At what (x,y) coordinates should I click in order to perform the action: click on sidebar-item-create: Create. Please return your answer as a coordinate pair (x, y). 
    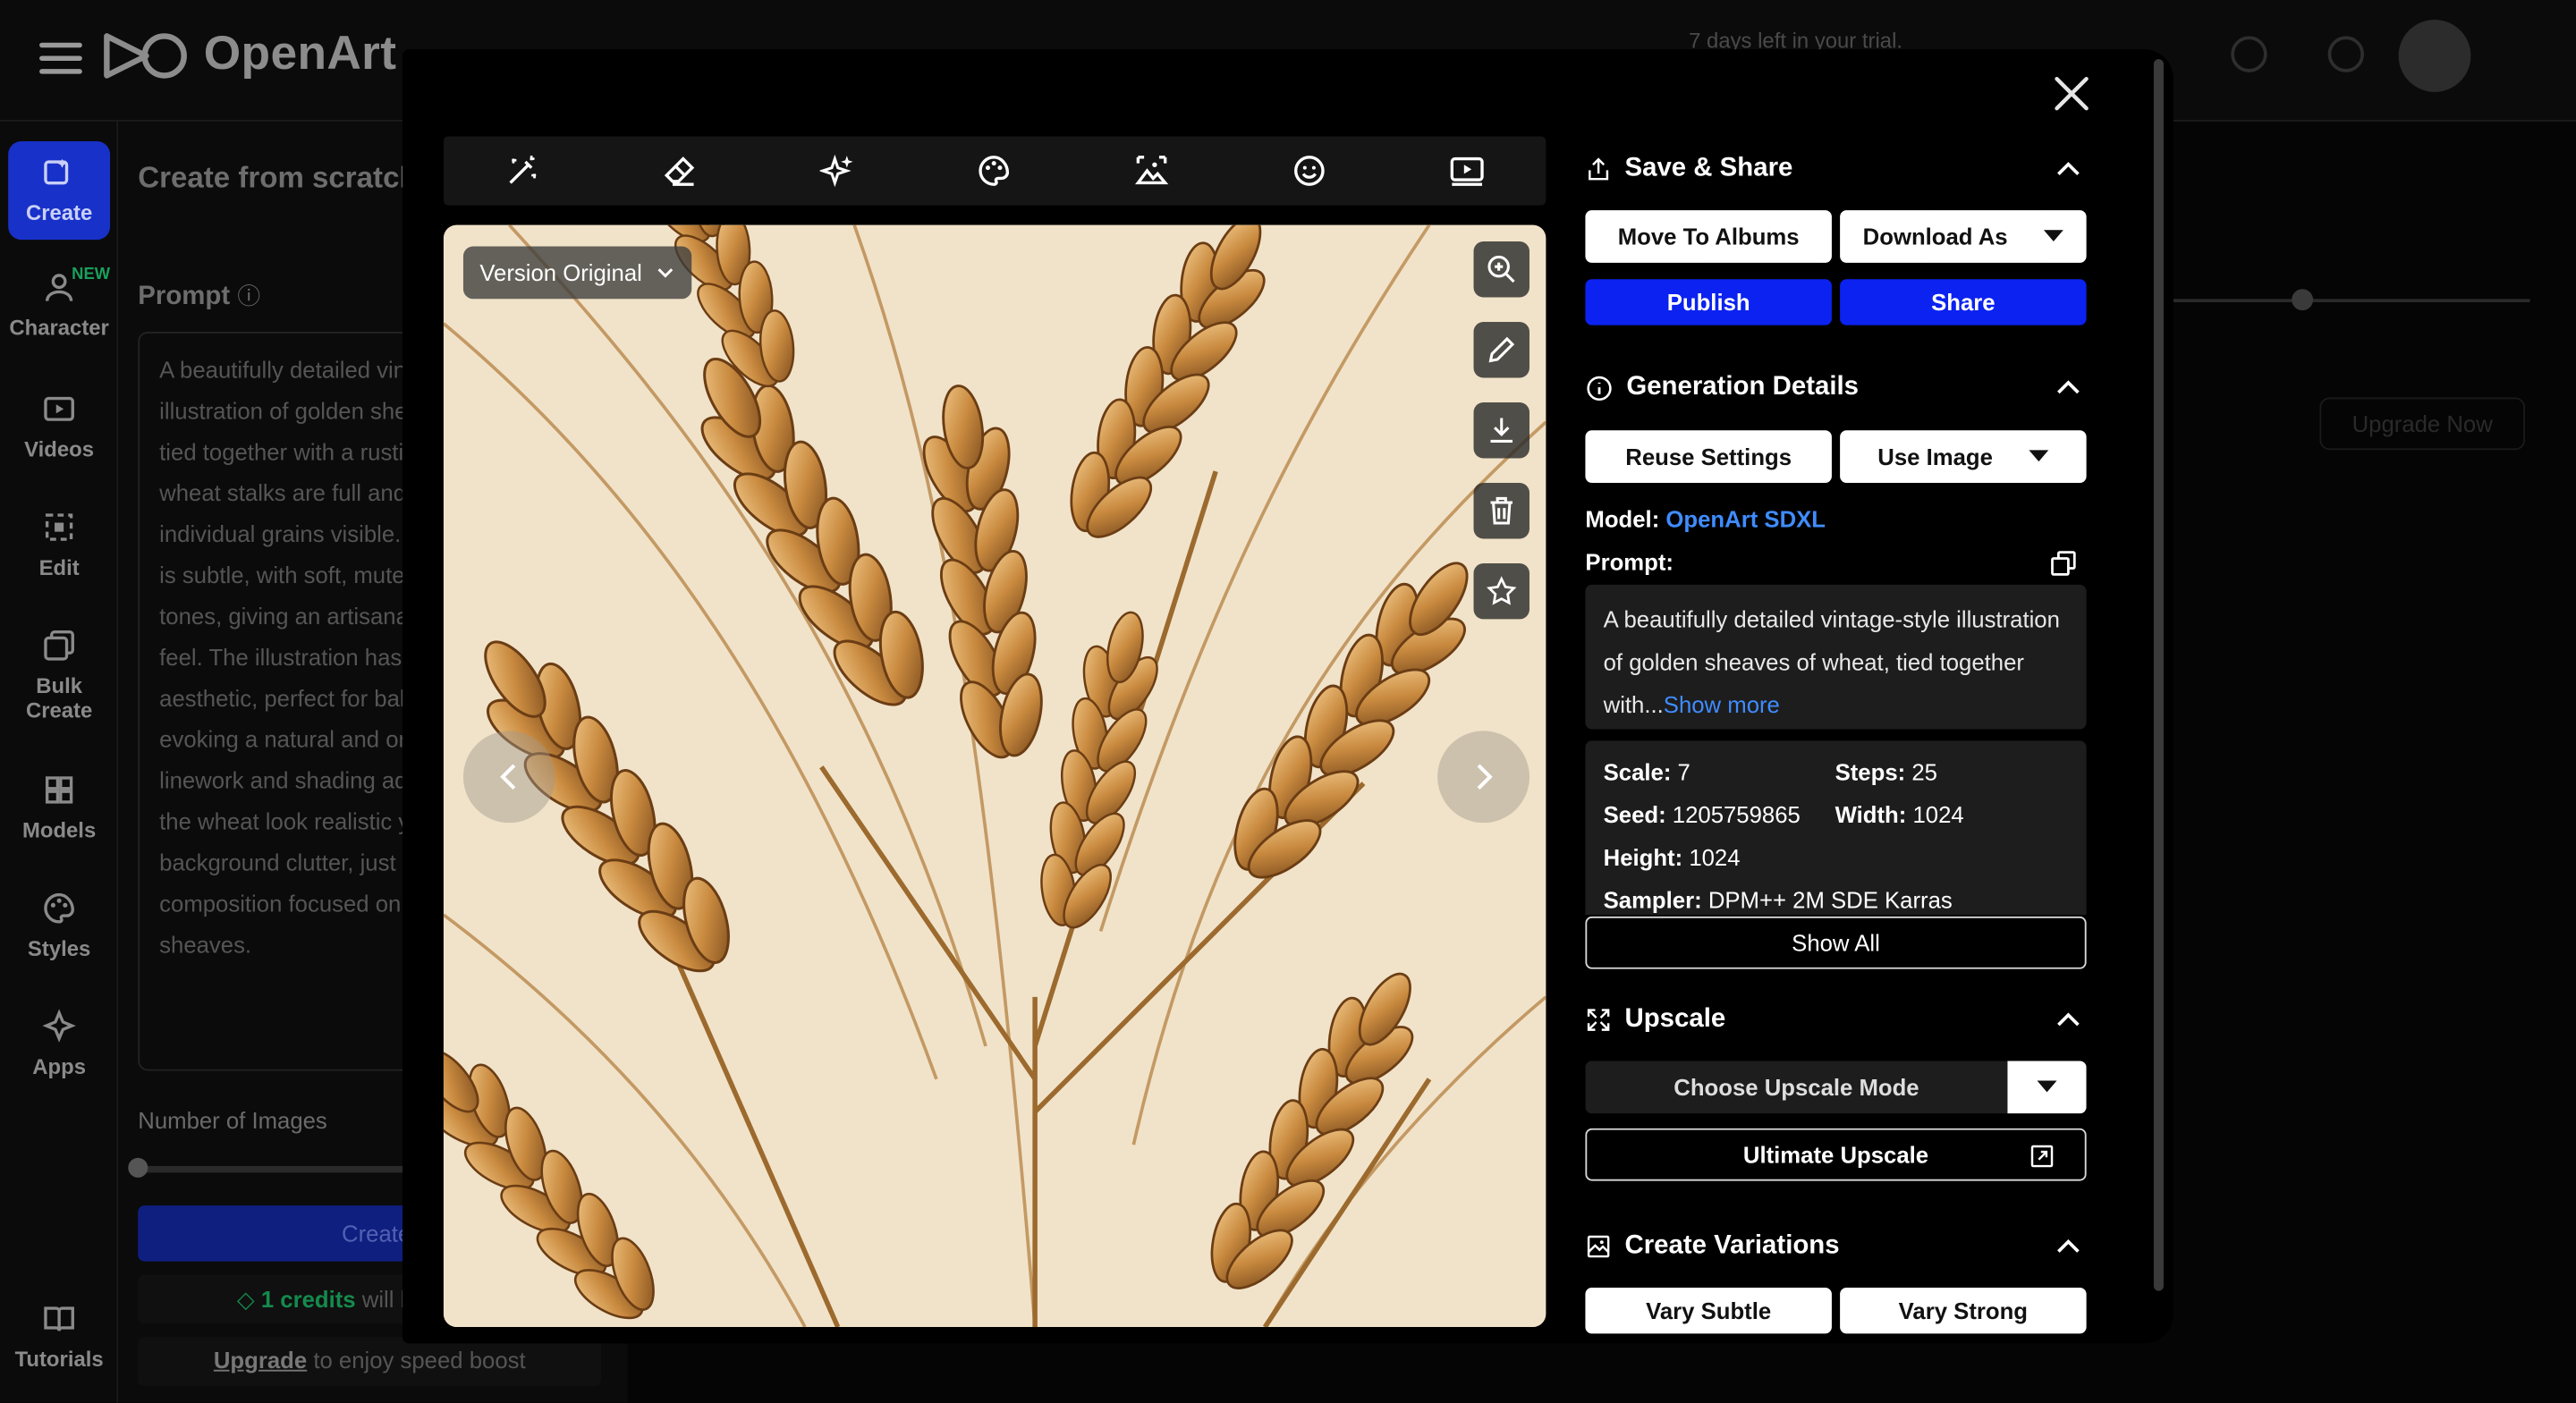
    Looking at the image, I should click on (59, 190).